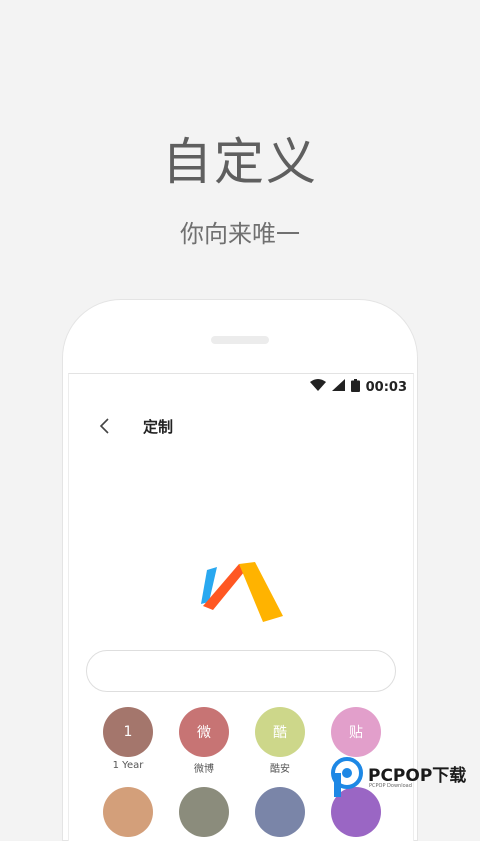 The width and height of the screenshot is (480, 841). What do you see at coordinates (386, 387) in the screenshot?
I see `status-time: 00:03` at bounding box center [386, 387].